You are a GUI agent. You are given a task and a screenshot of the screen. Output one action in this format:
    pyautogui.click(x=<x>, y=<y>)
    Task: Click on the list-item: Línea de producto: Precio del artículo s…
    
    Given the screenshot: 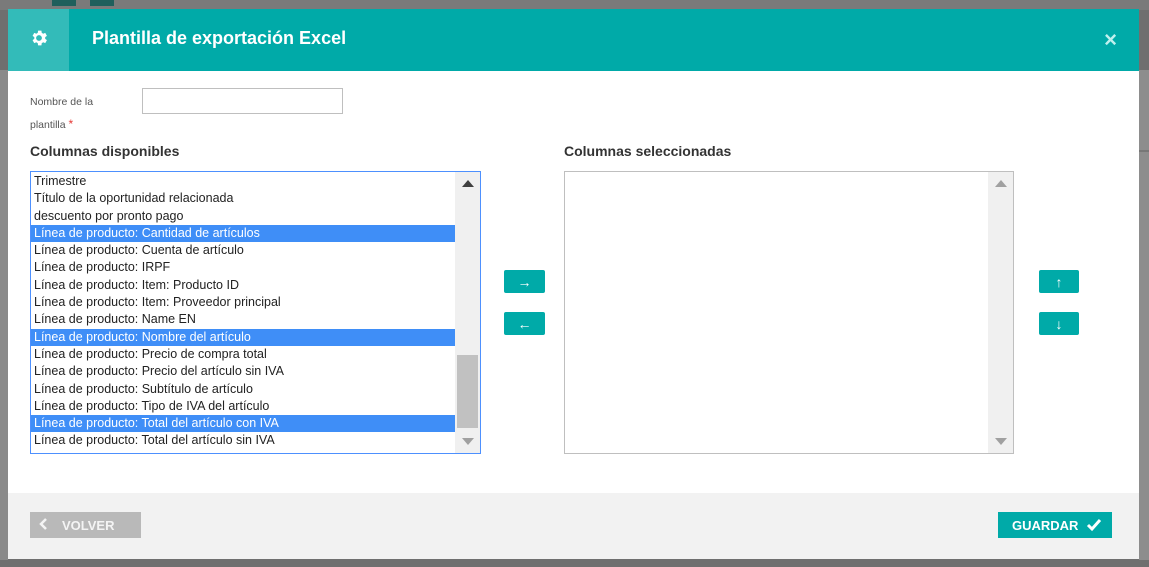 What is the action you would take?
    pyautogui.click(x=243, y=371)
    